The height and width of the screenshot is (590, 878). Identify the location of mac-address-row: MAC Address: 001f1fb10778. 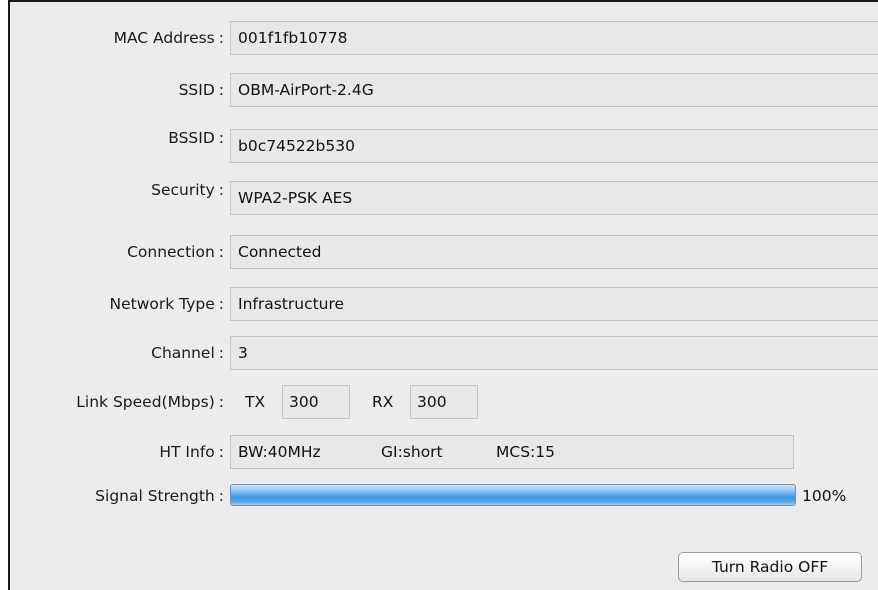
(444, 38).